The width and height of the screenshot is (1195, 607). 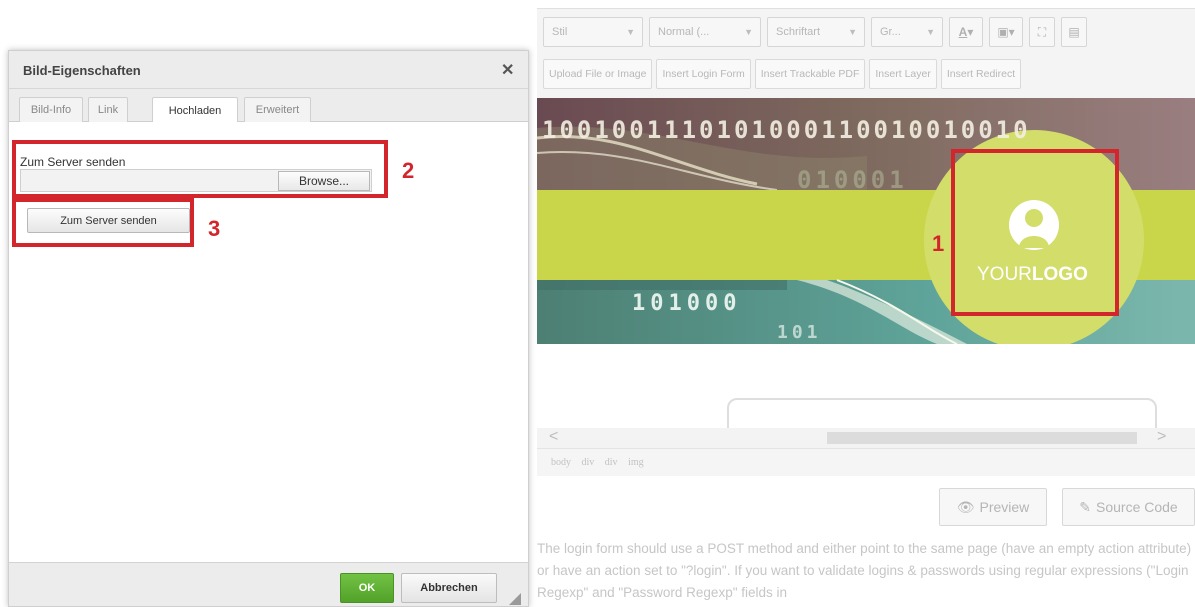 I want to click on binary-text-mid: 010001, so click(x=852, y=180).